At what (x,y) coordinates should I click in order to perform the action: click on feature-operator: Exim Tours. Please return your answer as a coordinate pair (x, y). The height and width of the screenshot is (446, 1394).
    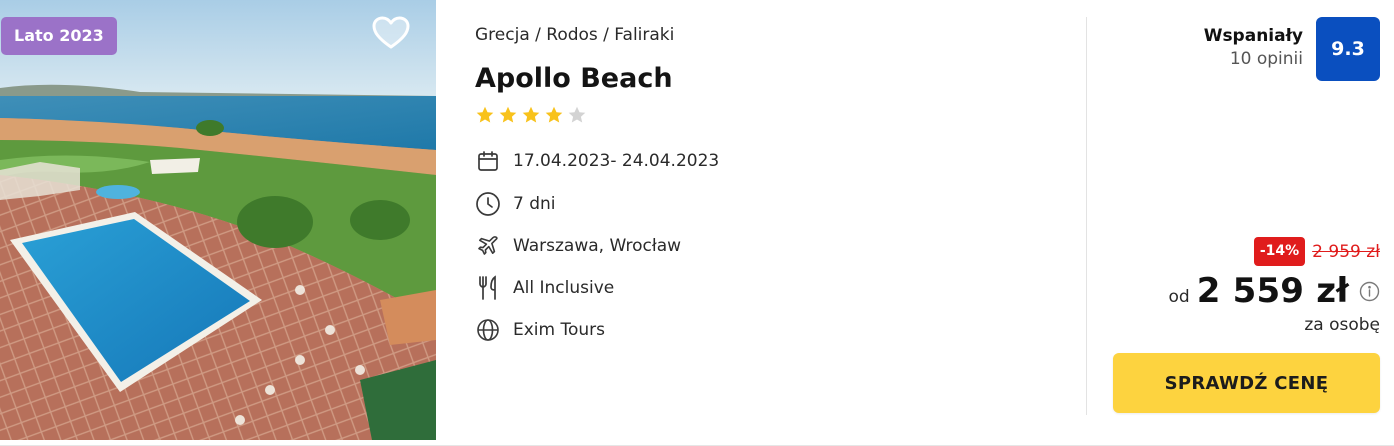
    Looking at the image, I should click on (597, 330).